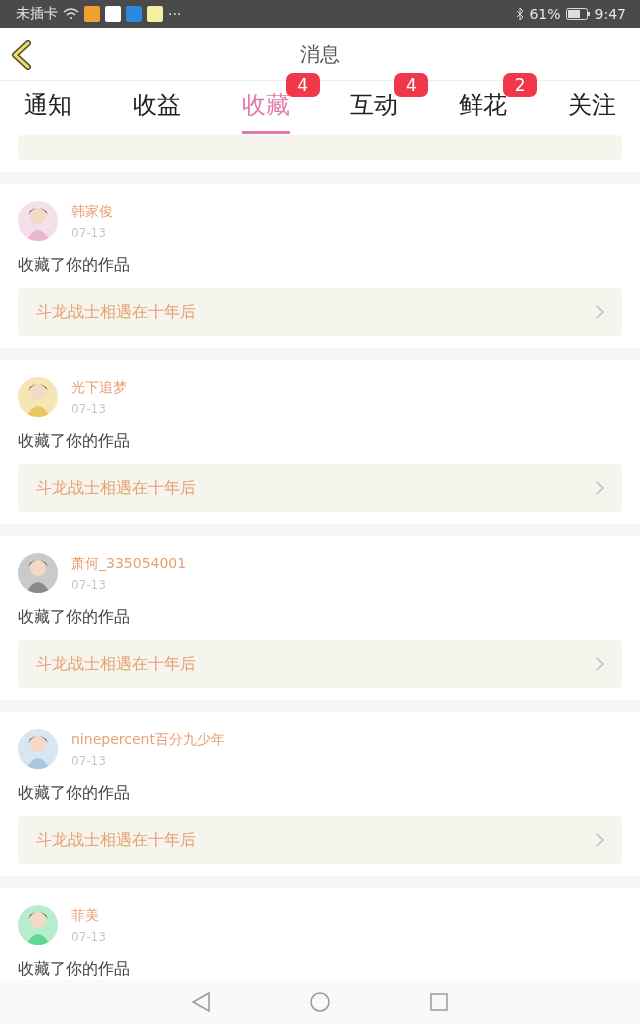 This screenshot has height=1024, width=640. Describe the element at coordinates (577, 14) in the screenshot. I see `battery-icon` at that location.